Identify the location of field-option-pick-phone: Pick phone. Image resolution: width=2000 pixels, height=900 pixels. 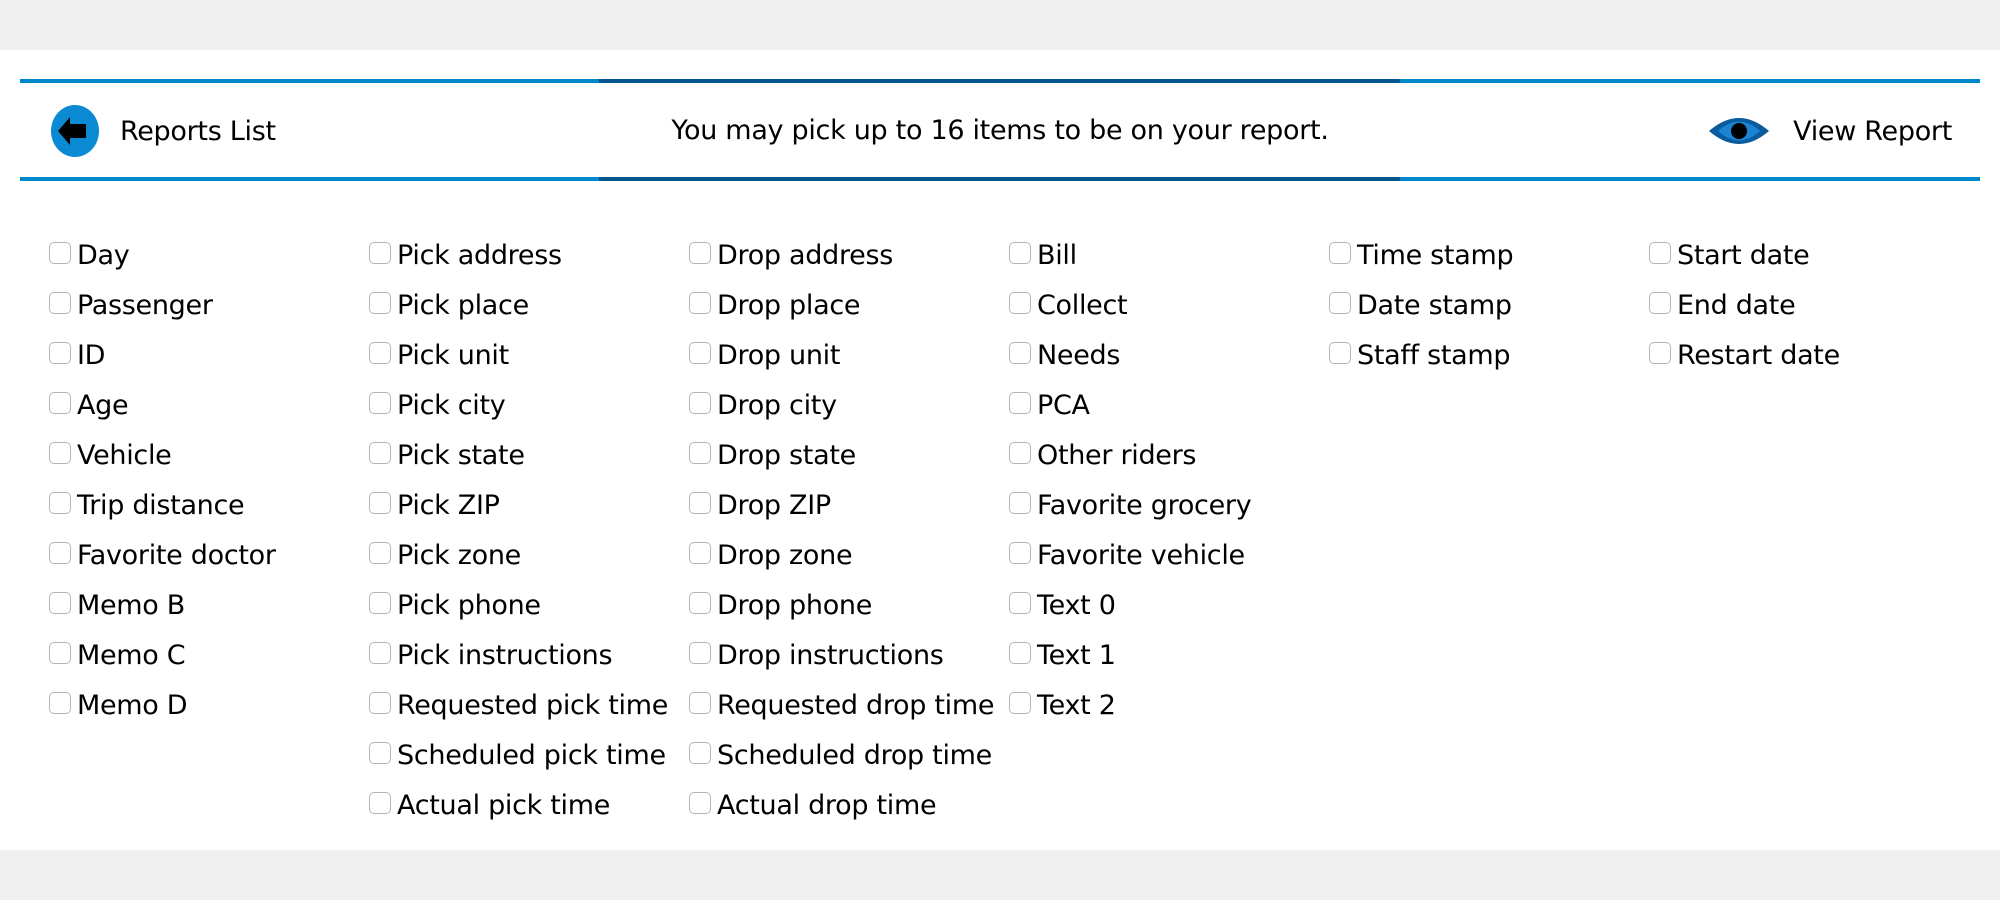
(455, 608).